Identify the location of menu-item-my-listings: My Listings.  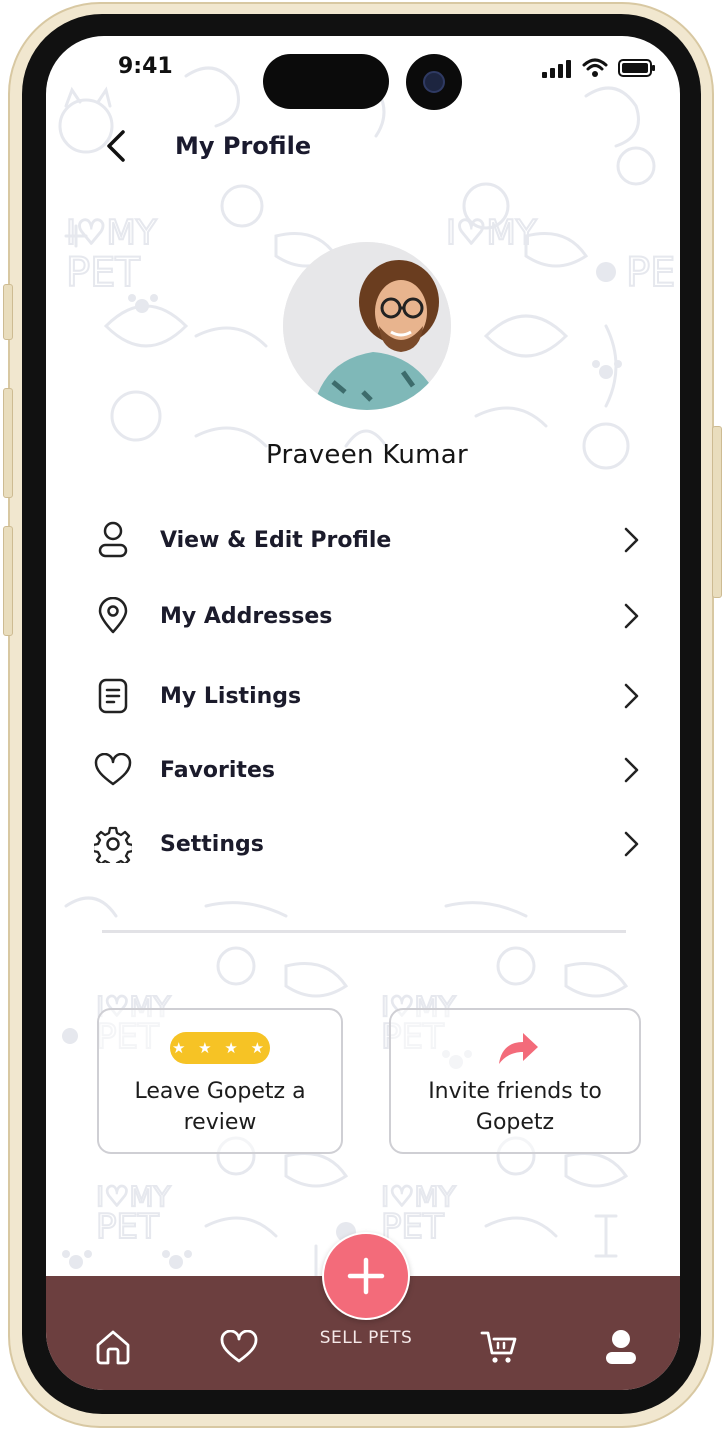
(366, 696).